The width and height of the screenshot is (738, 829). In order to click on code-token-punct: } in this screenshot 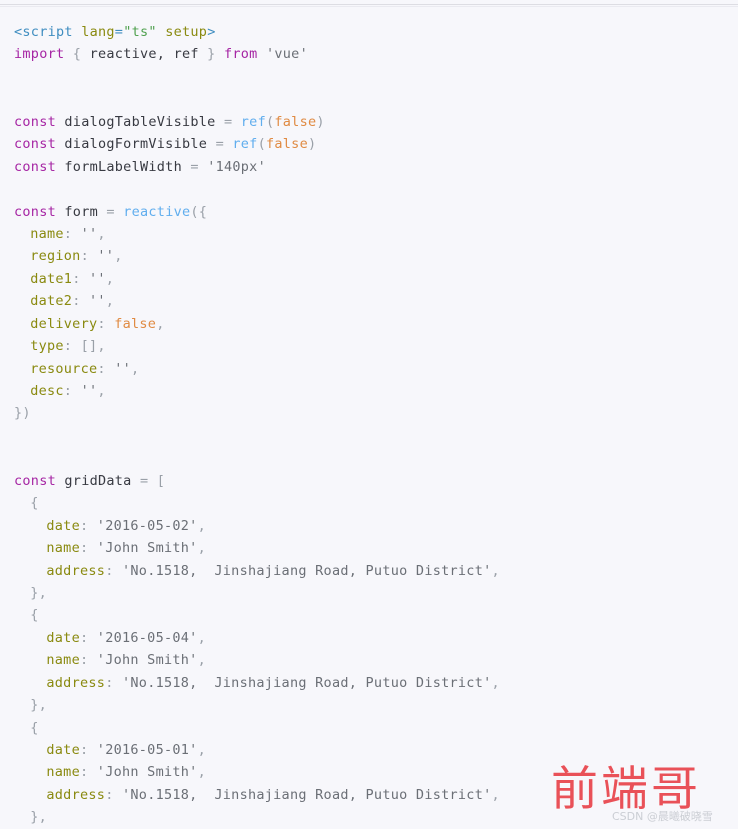, I will do `click(211, 54)`.